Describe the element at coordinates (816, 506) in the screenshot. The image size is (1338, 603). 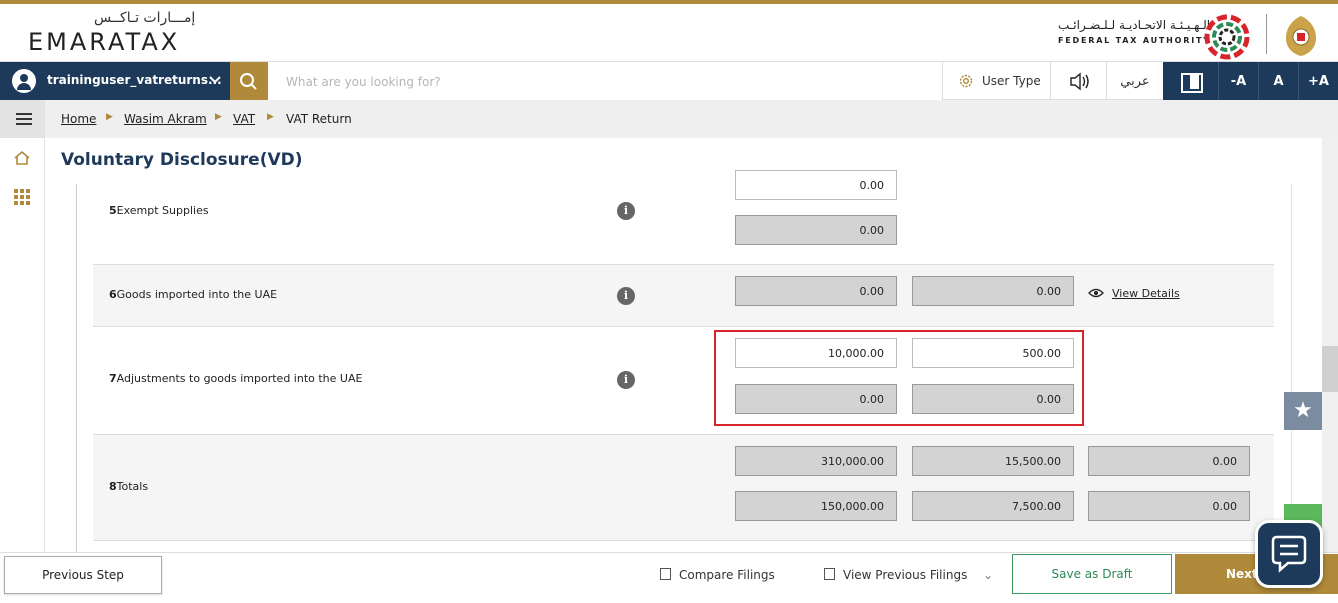
I see `totals-original-amount: 150,000.00` at that location.